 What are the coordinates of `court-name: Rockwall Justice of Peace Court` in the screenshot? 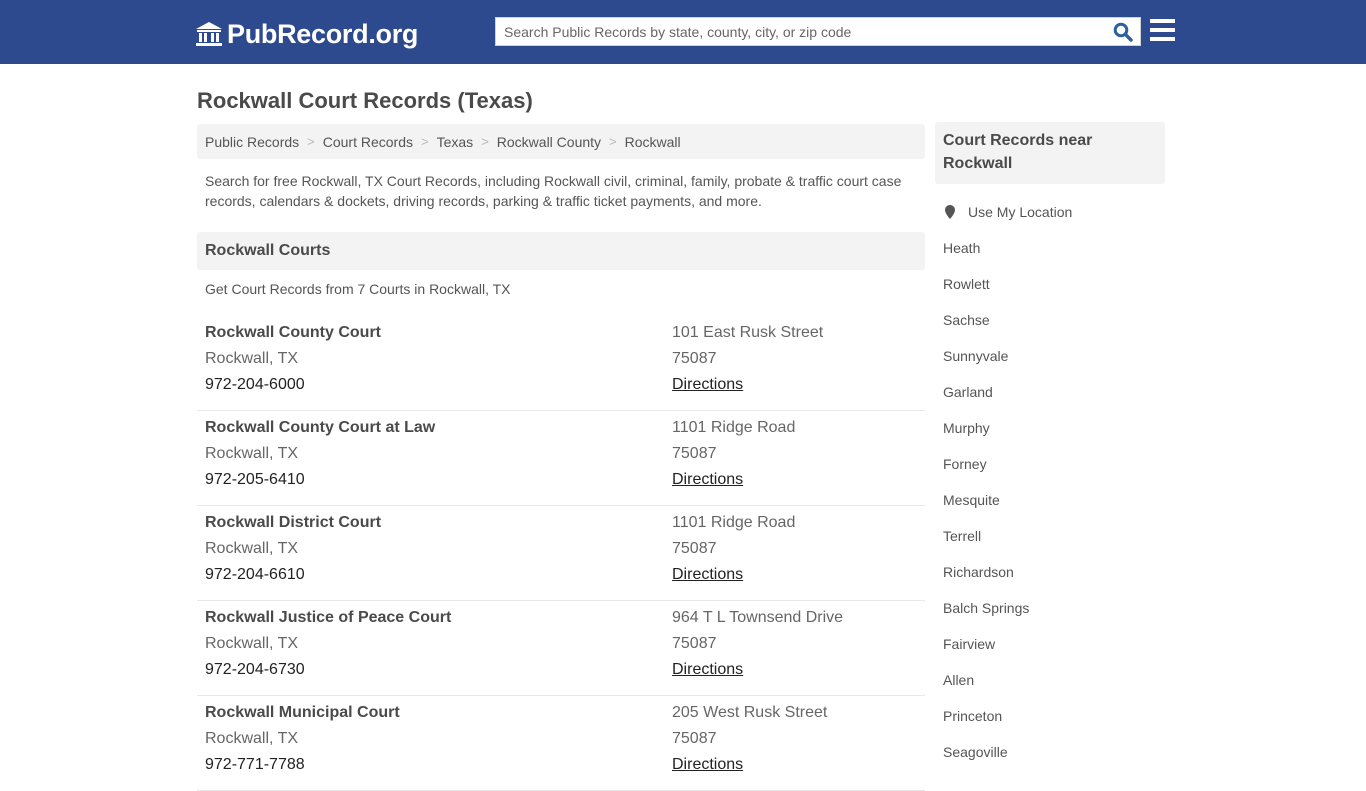 It's located at (328, 618).